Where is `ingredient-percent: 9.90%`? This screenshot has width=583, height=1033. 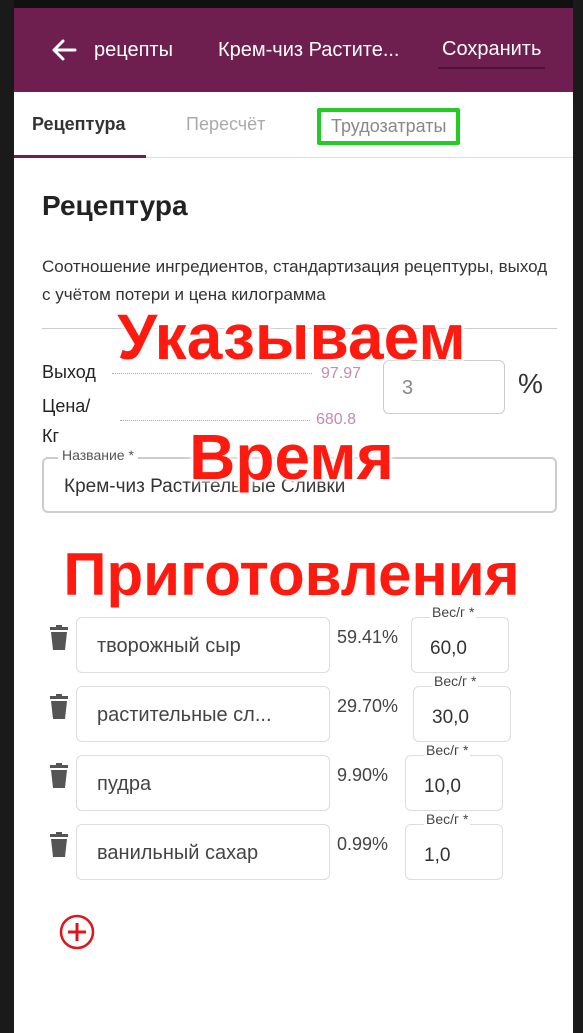 ingredient-percent: 9.90% is located at coordinates (363, 775).